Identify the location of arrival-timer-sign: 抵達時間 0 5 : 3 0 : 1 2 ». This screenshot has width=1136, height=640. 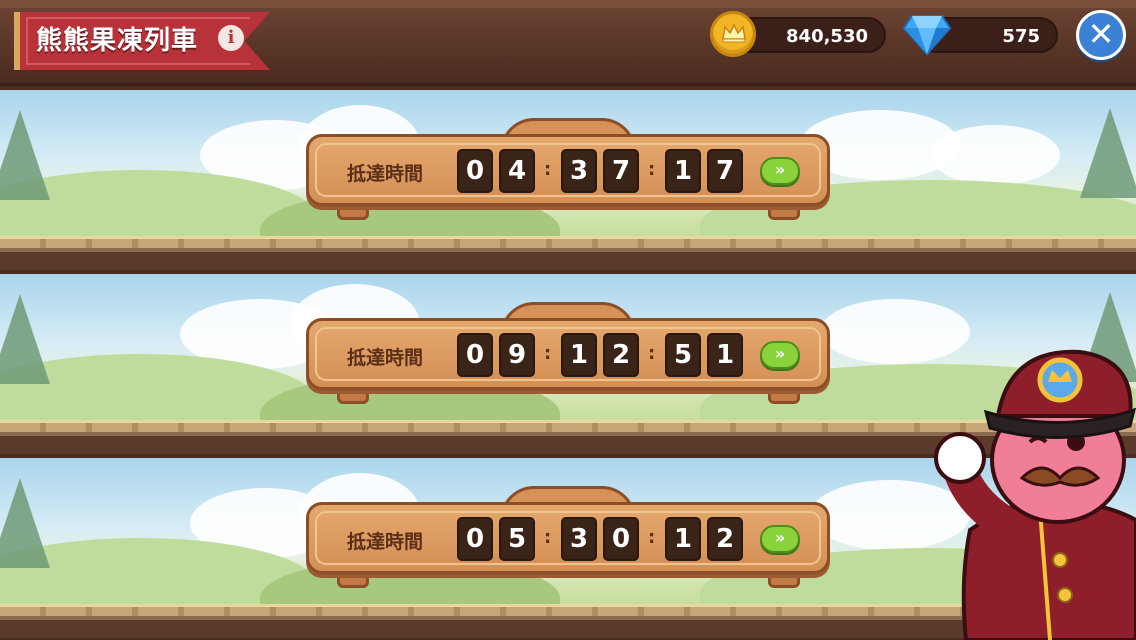
(568, 538).